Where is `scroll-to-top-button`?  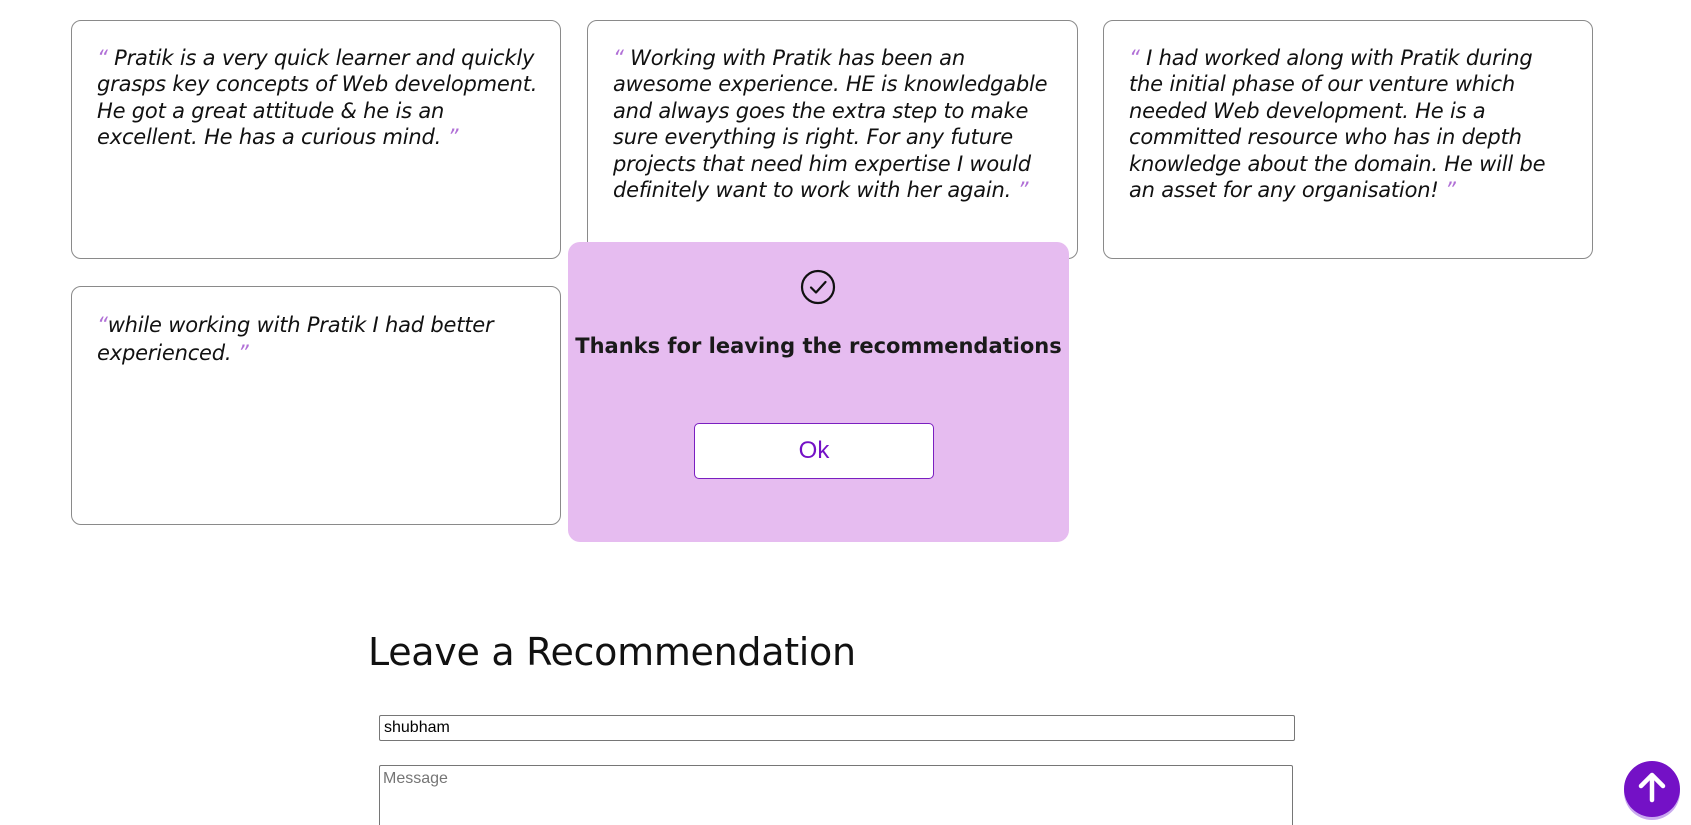 scroll-to-top-button is located at coordinates (1652, 789).